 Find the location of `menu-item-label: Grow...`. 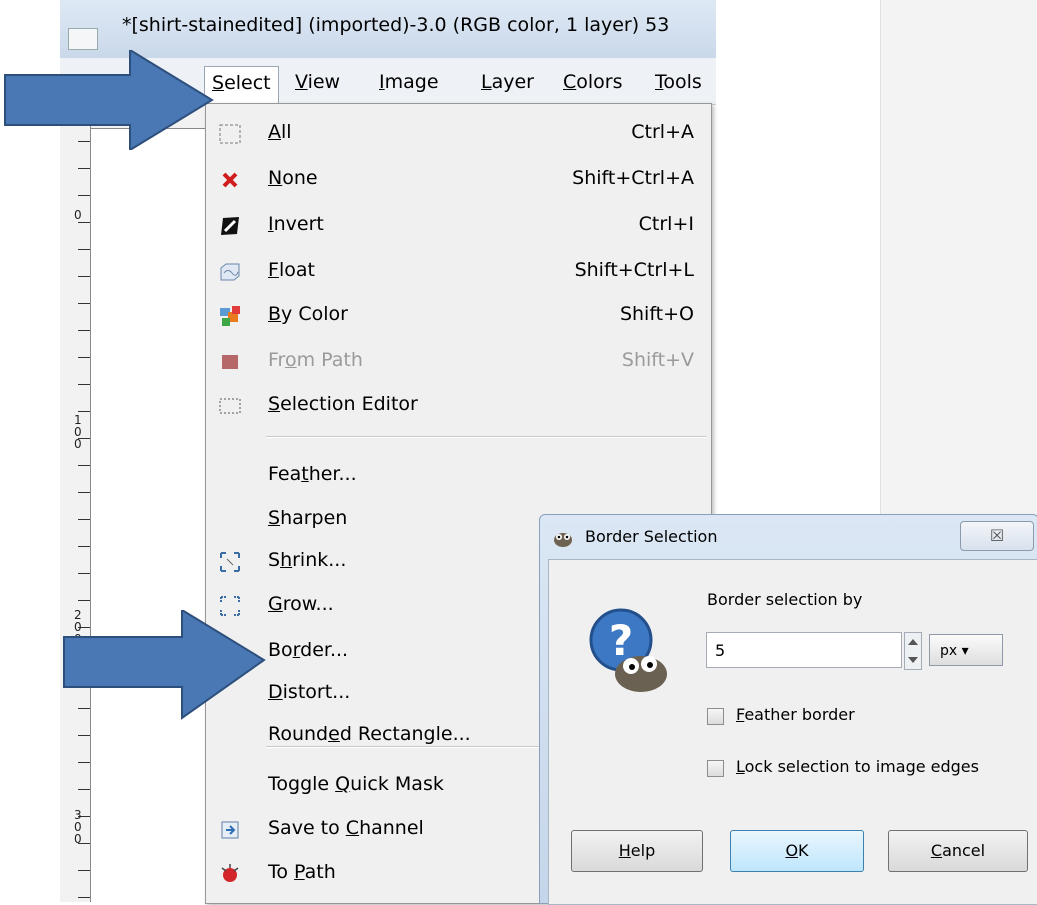

menu-item-label: Grow... is located at coordinates (301, 604).